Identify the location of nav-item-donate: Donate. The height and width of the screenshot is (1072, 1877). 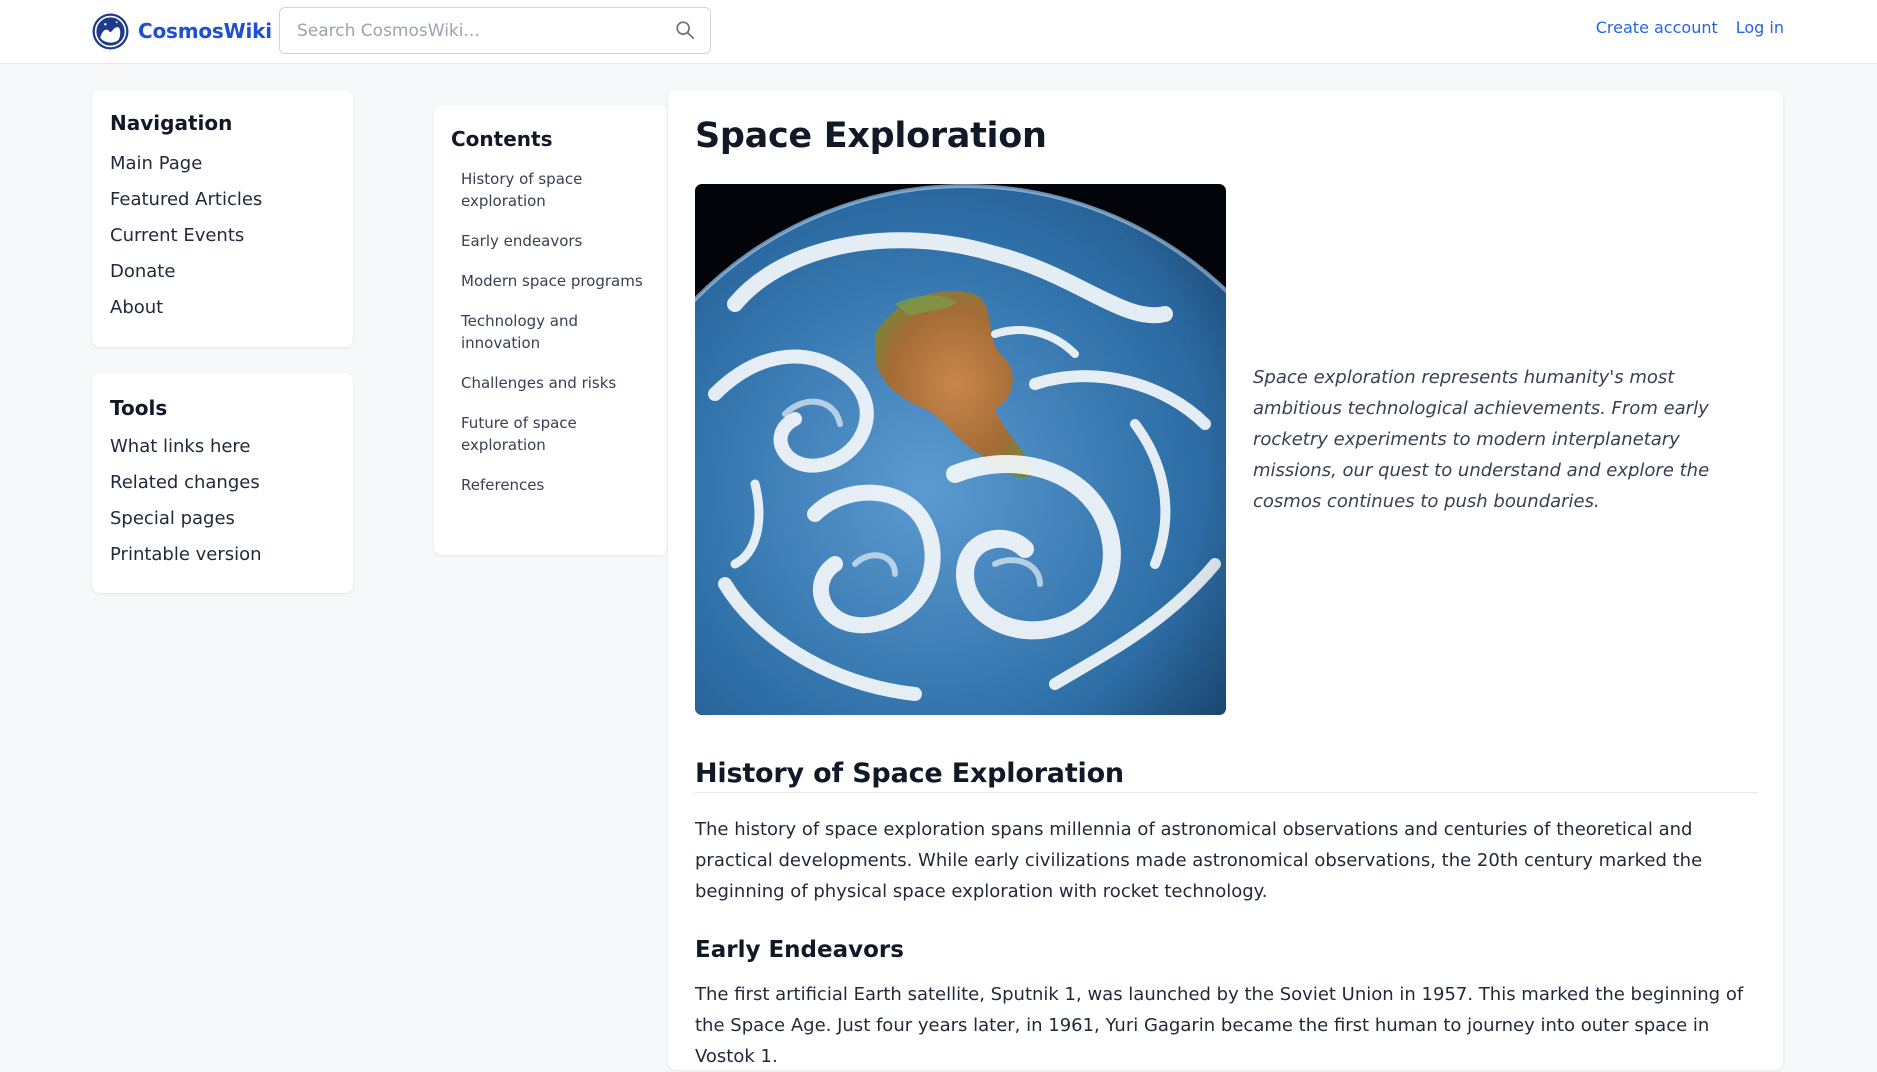
(222, 272).